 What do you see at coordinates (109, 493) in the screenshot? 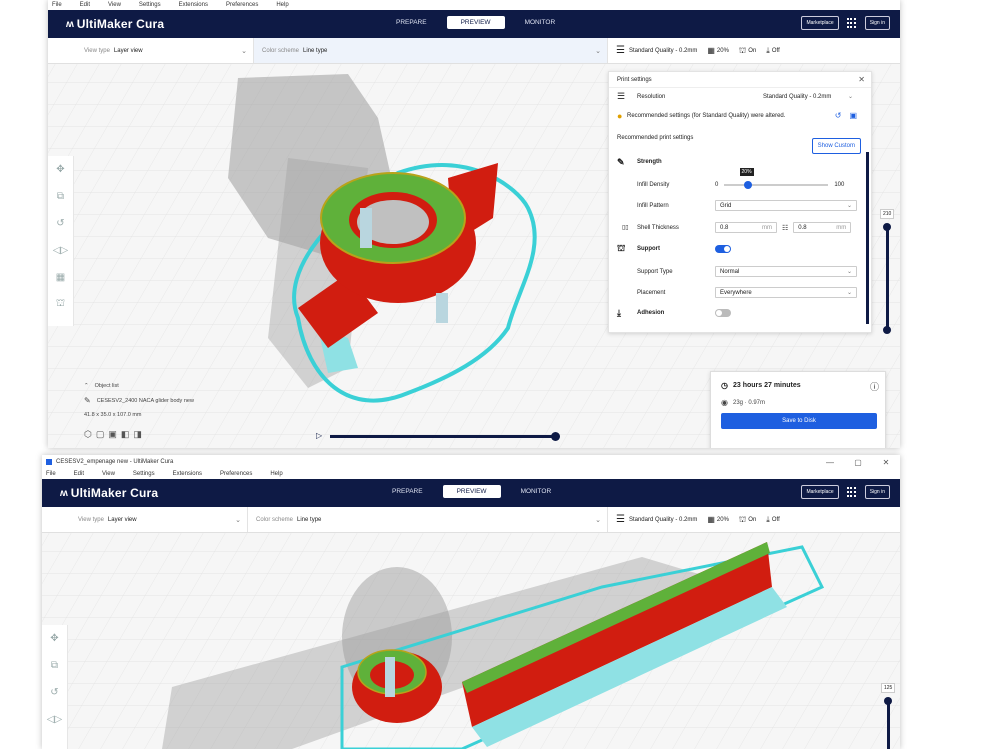
I see `app-logo: ʍ UltiMaker Cura` at bounding box center [109, 493].